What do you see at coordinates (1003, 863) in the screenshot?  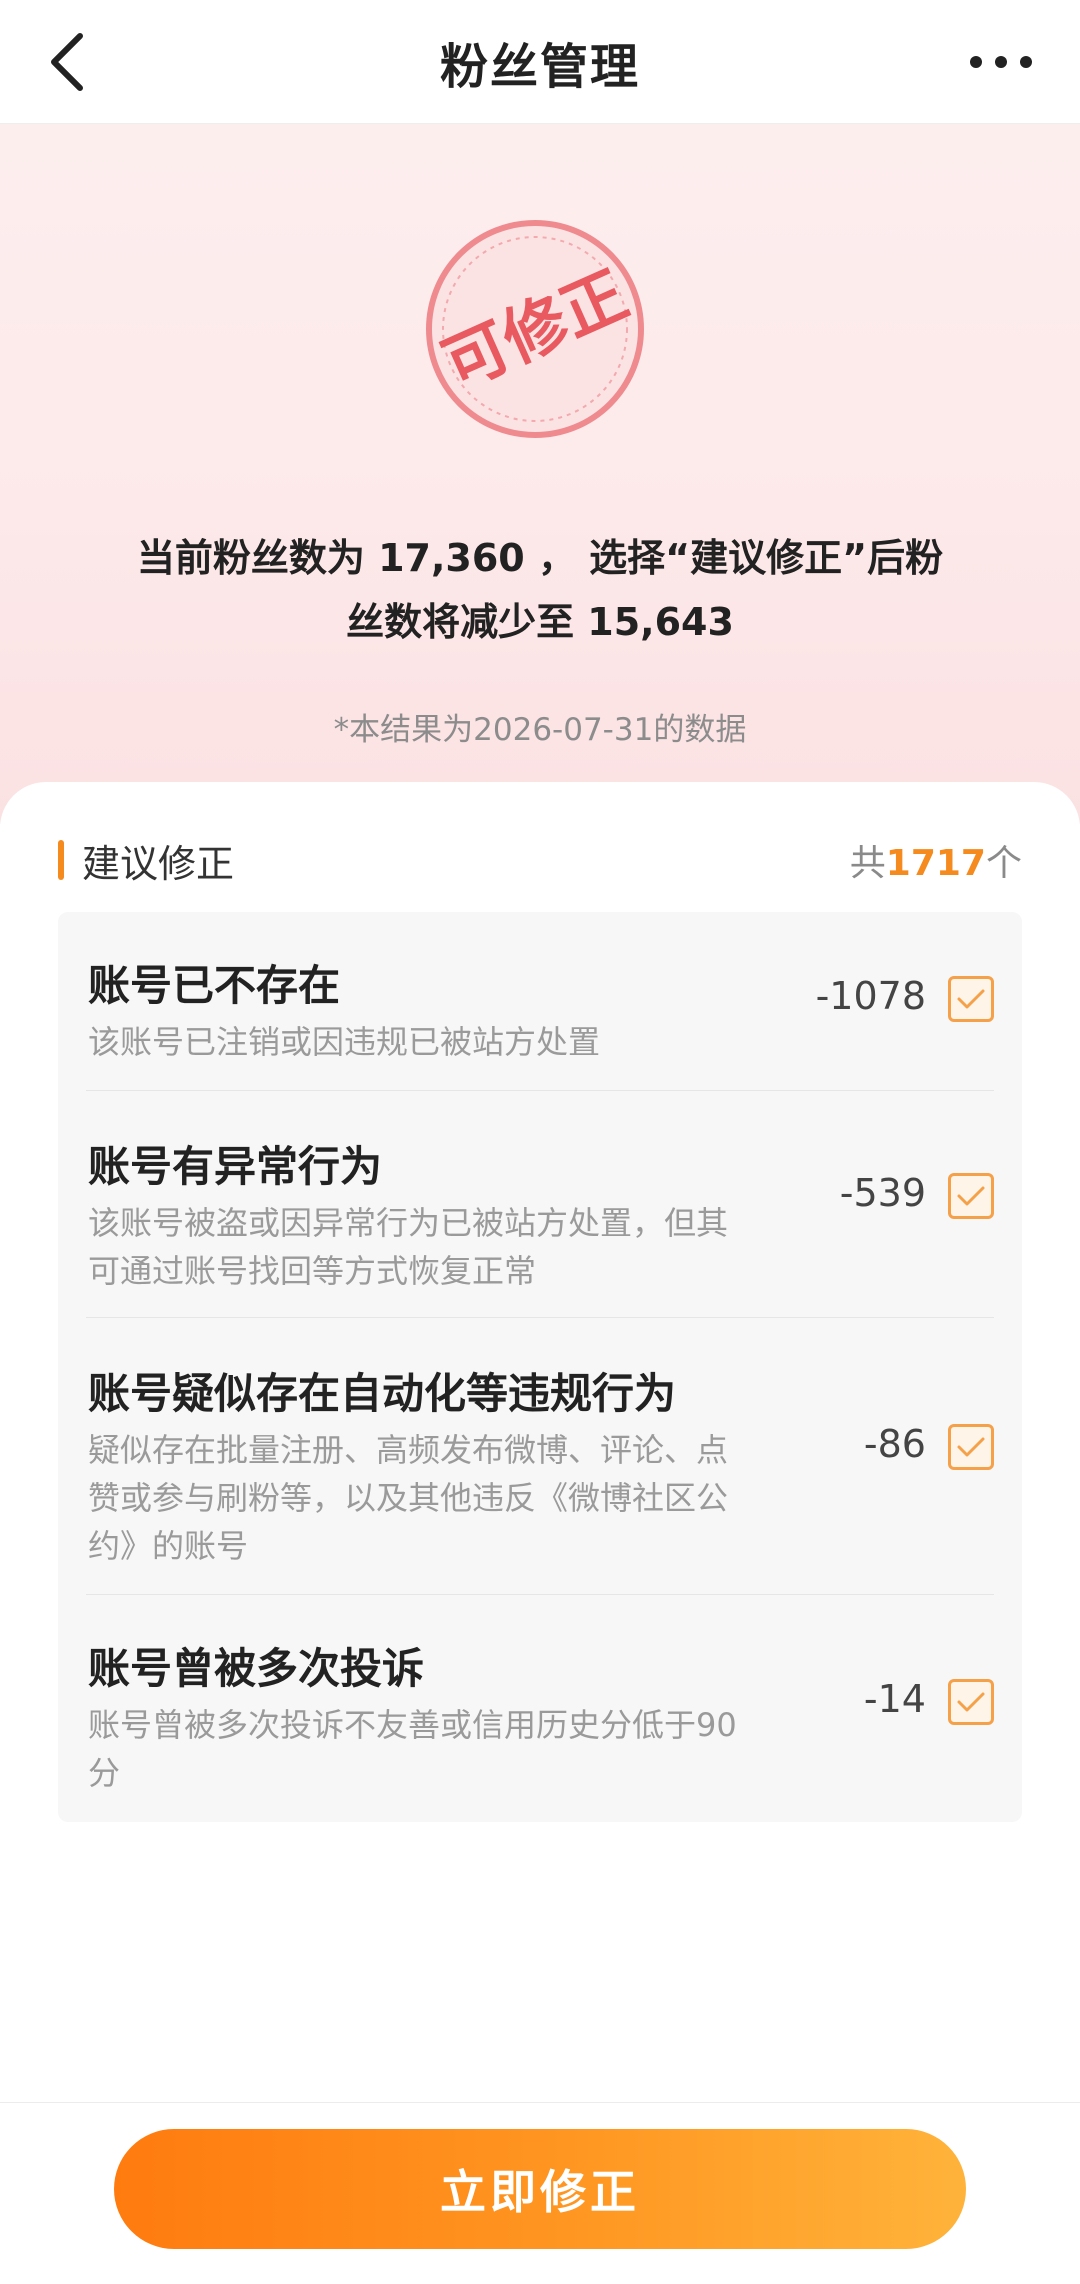 I see `count-suffix: 个` at bounding box center [1003, 863].